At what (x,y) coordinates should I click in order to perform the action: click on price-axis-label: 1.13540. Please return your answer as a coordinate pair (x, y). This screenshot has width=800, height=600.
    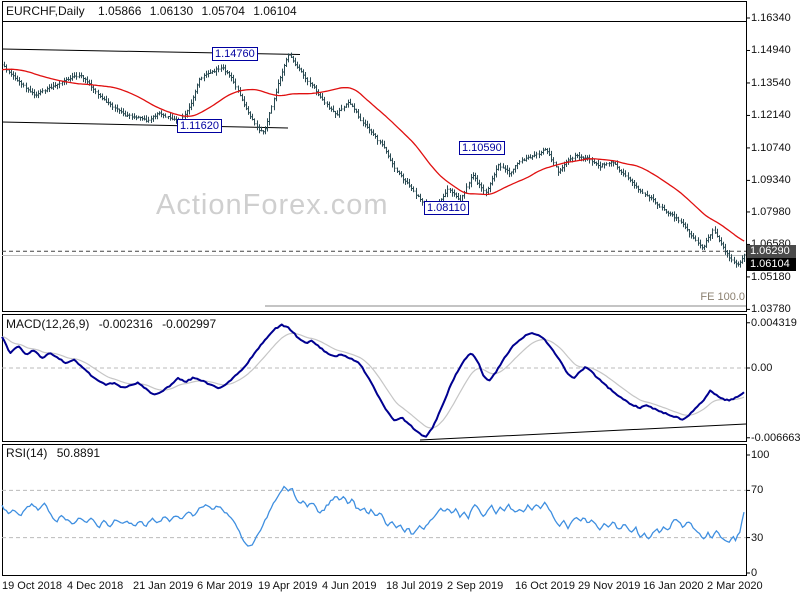
    Looking at the image, I should click on (771, 82).